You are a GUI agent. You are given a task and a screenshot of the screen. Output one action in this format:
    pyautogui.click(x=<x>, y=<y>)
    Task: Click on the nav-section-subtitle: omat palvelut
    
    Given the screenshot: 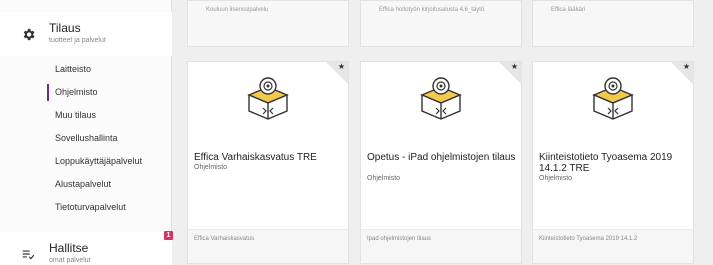 What is the action you would take?
    pyautogui.click(x=70, y=260)
    